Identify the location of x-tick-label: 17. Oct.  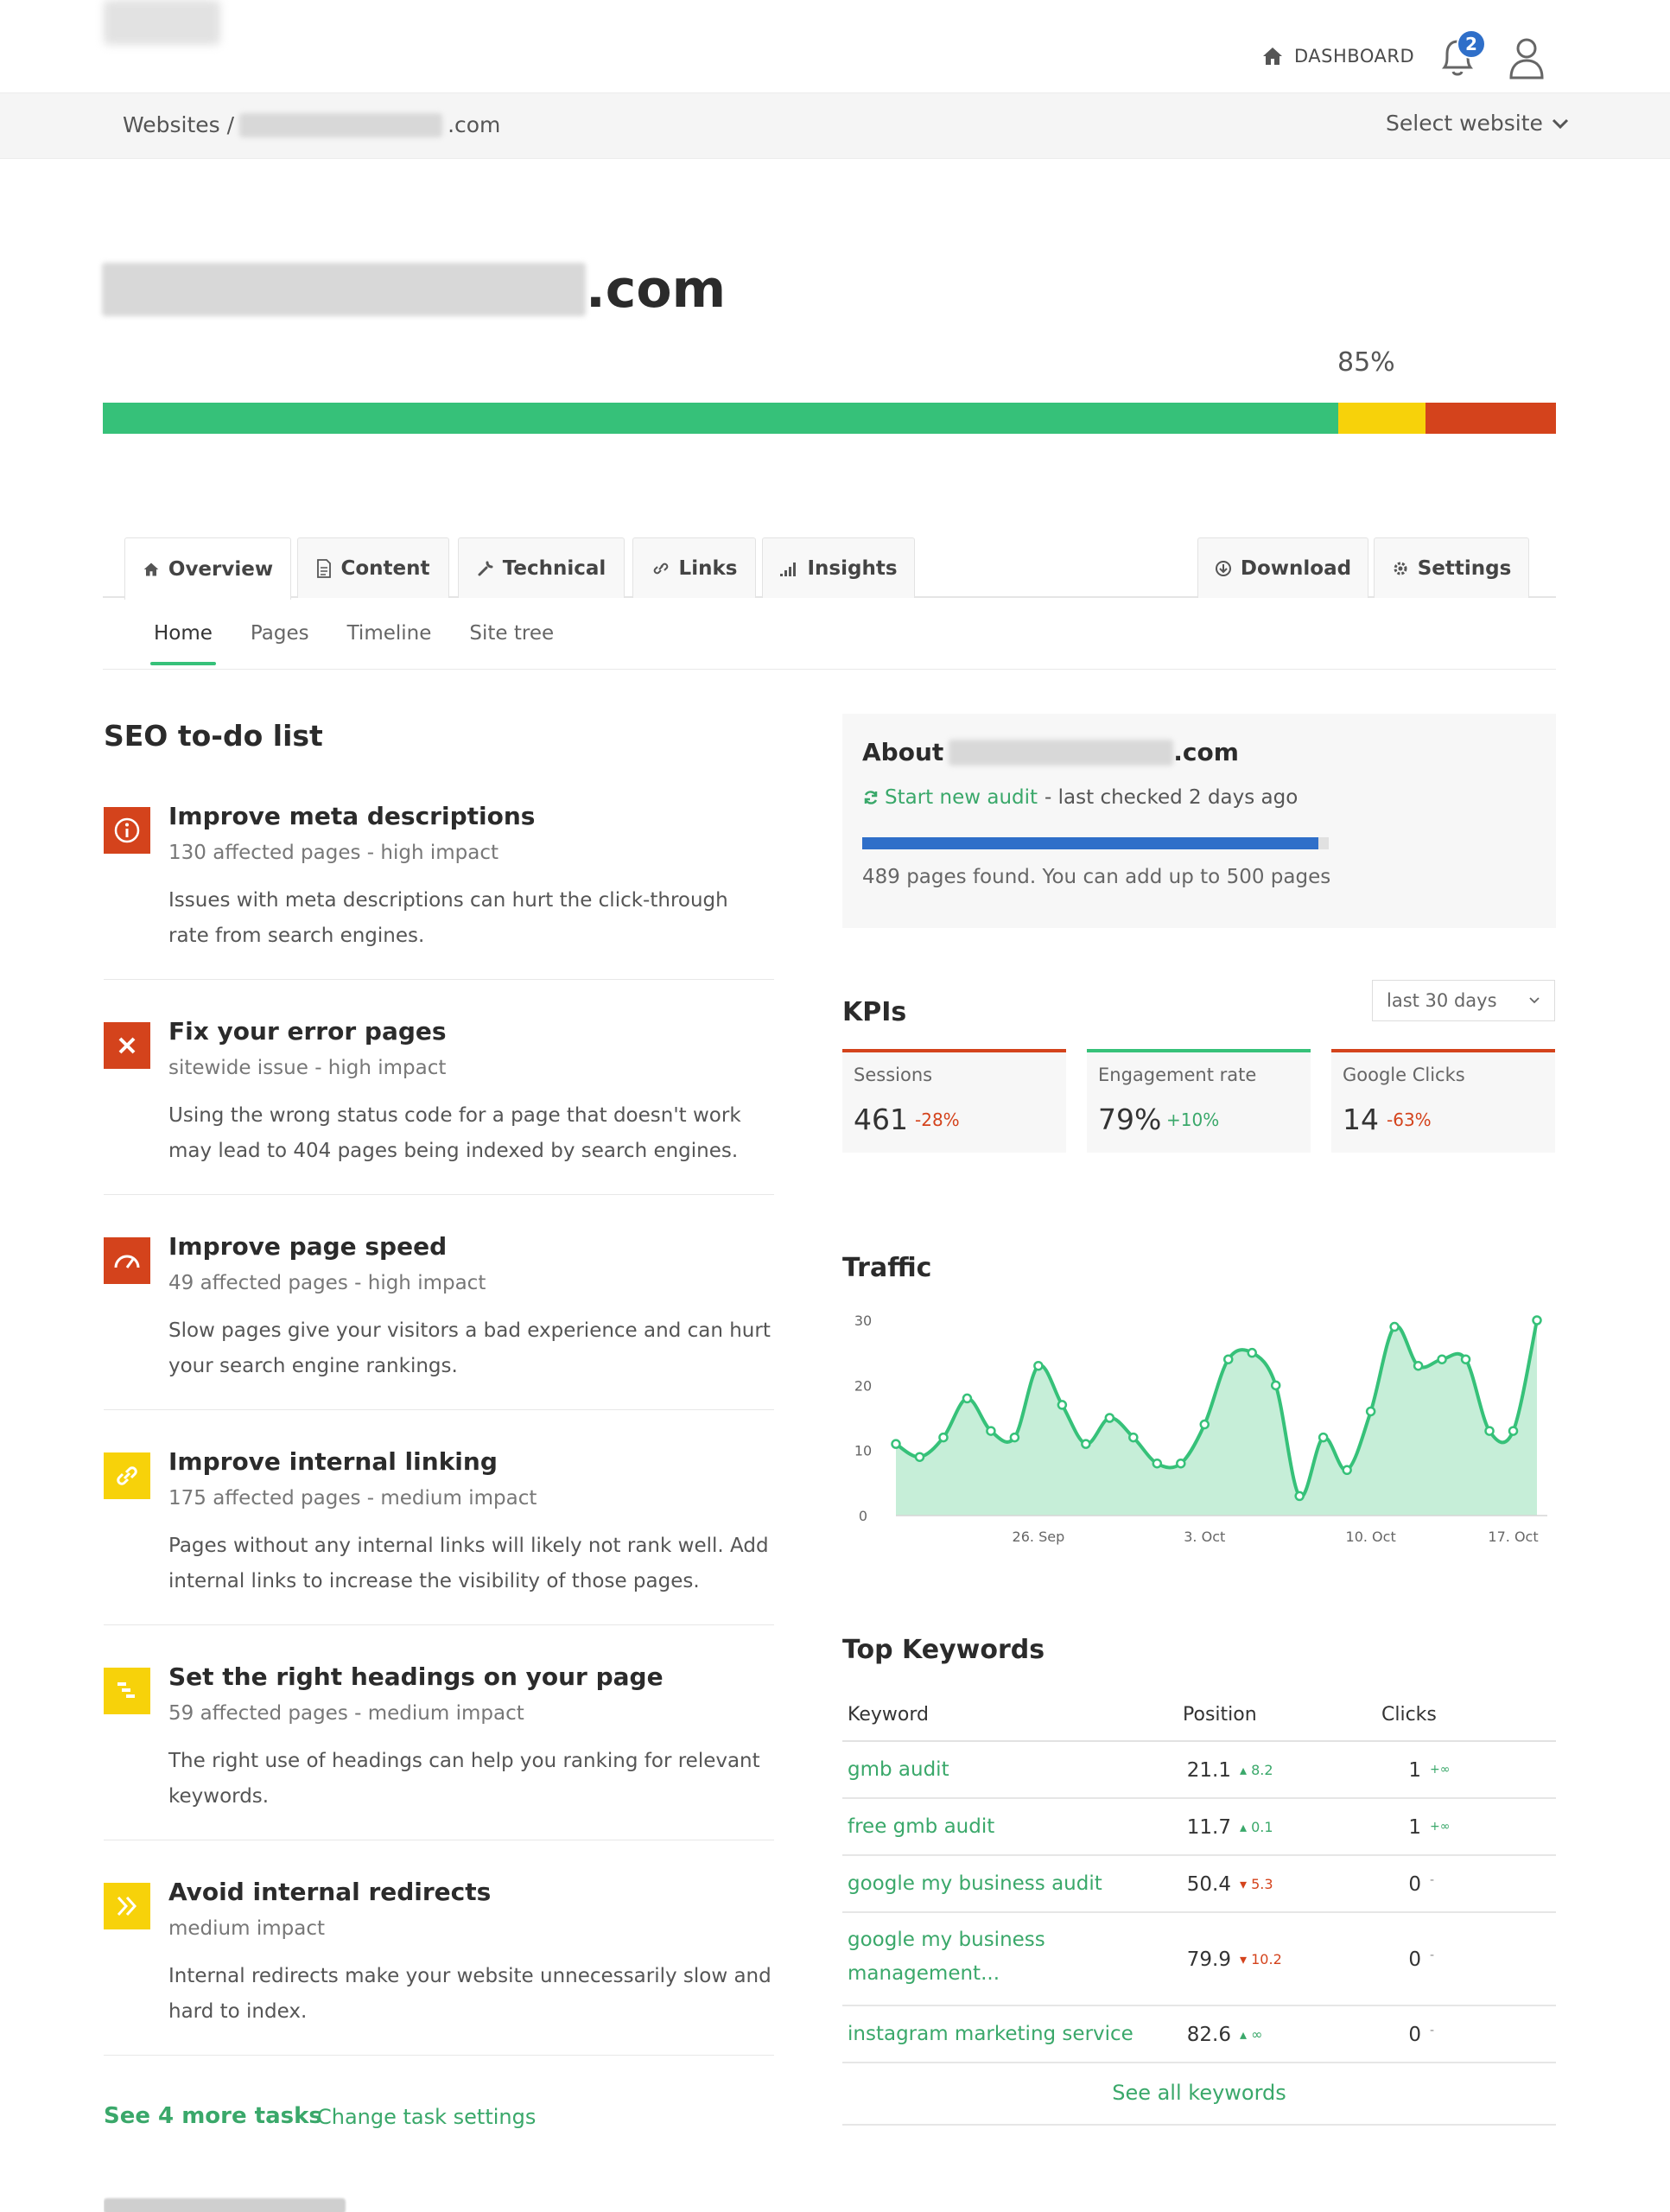
(1513, 1537).